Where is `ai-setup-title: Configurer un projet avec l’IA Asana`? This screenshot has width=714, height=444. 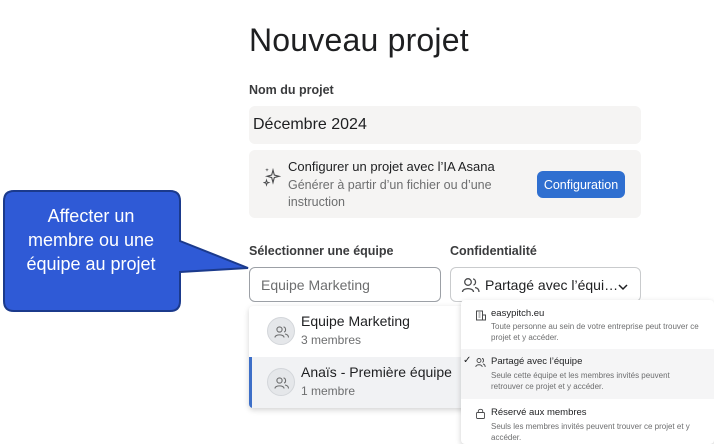 ai-setup-title: Configurer un projet avec l’IA Asana is located at coordinates (391, 166).